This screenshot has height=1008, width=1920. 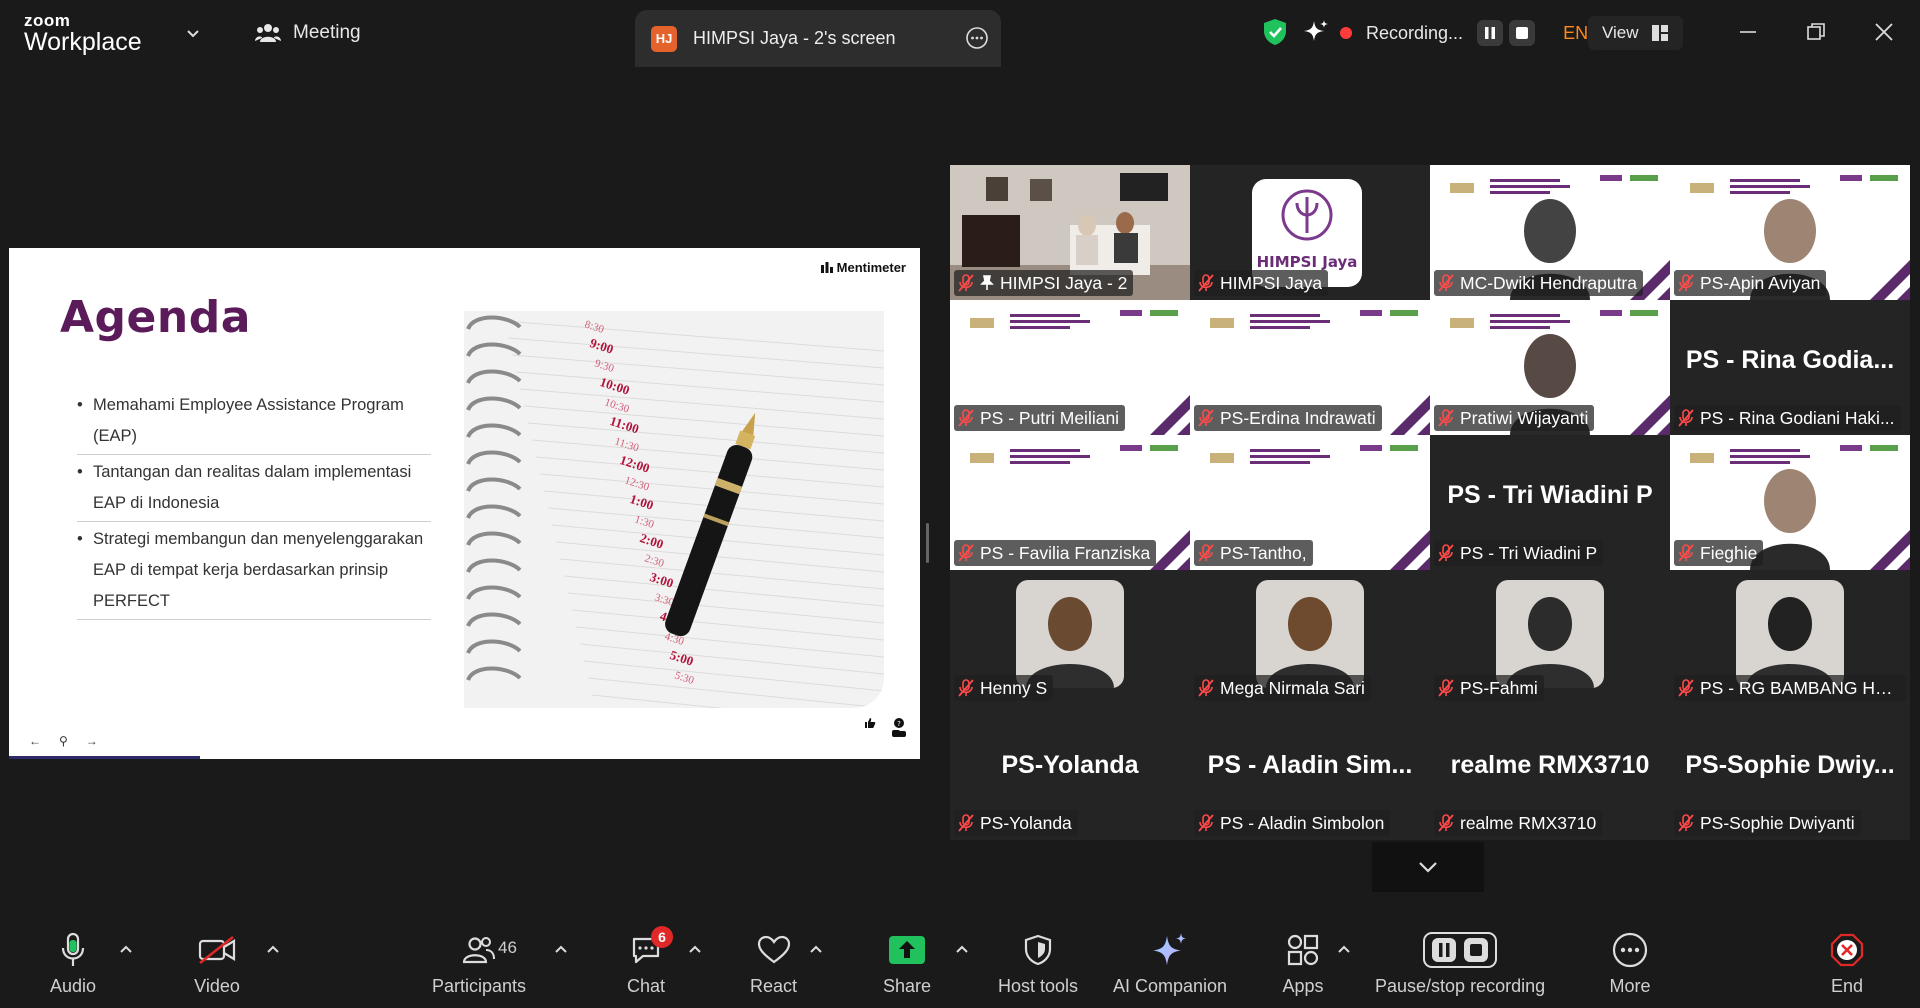 What do you see at coordinates (1004, 688) in the screenshot?
I see `participant-name-tag: Henny S` at bounding box center [1004, 688].